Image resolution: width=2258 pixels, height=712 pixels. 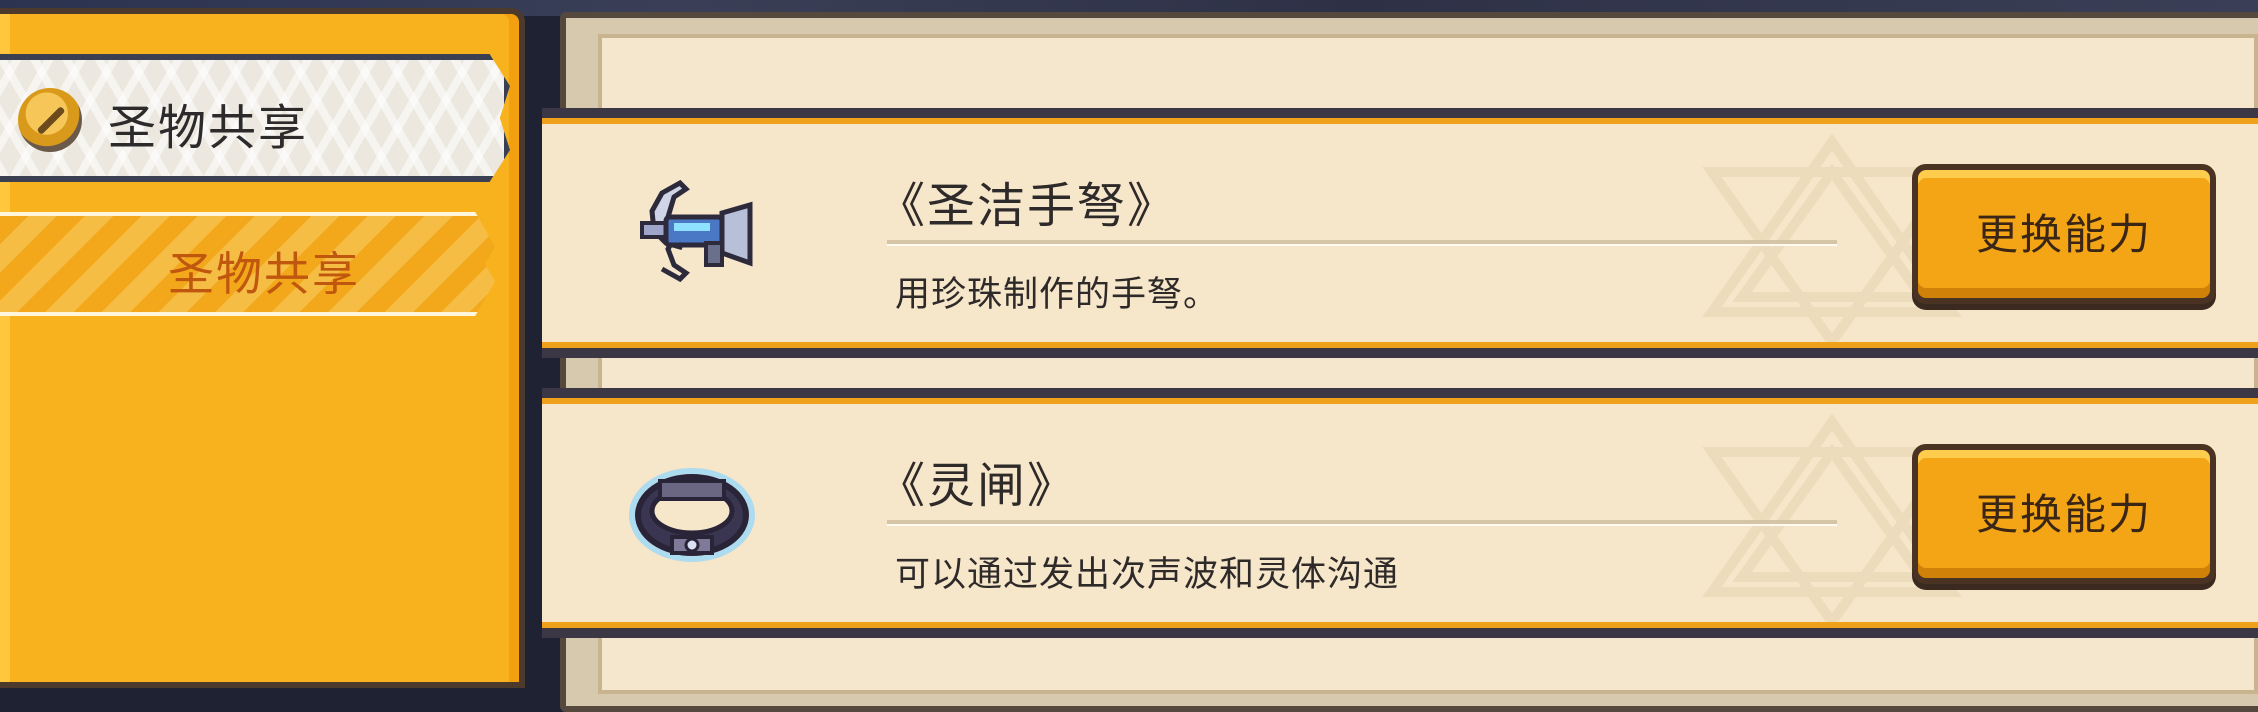 What do you see at coordinates (208, 128) in the screenshot?
I see `sidebar-title: 圣物共享` at bounding box center [208, 128].